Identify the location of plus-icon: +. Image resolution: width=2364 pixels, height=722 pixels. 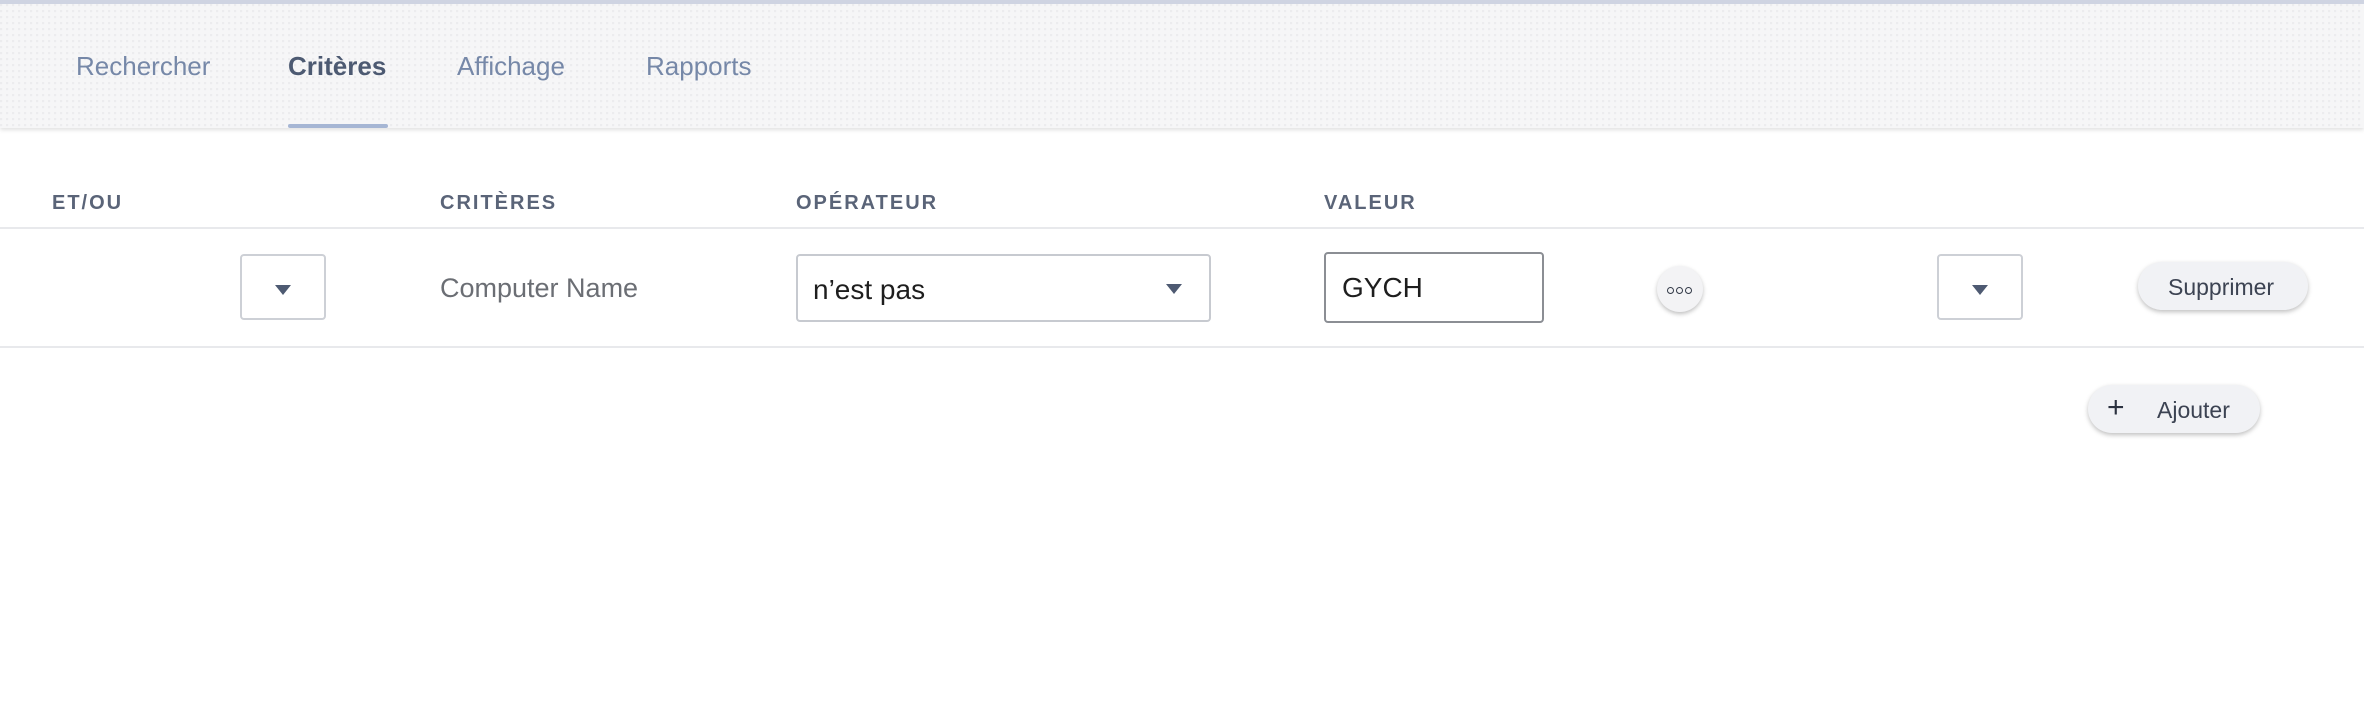
(2116, 407).